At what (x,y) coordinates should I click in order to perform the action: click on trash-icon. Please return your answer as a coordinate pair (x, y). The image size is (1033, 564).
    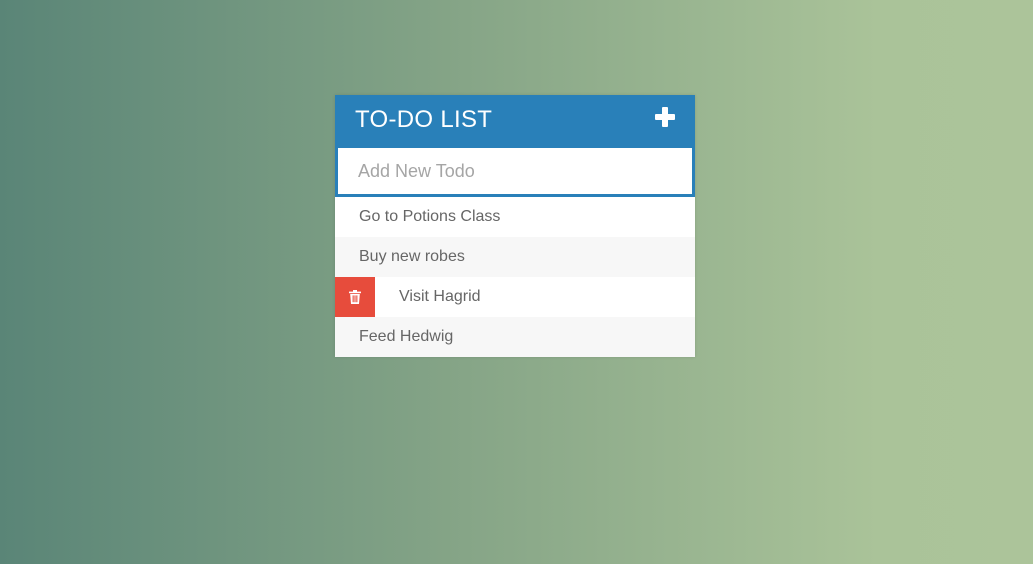
    Looking at the image, I should click on (355, 297).